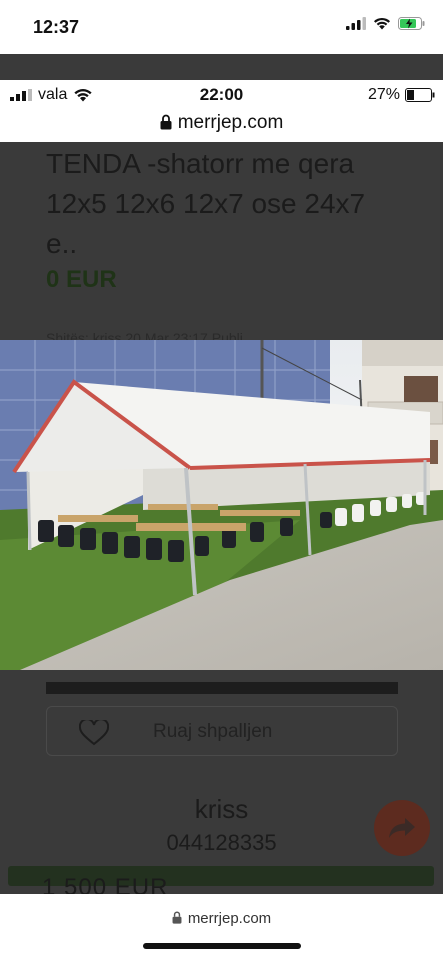  Describe the element at coordinates (420, 95) in the screenshot. I see `battery-icon` at that location.